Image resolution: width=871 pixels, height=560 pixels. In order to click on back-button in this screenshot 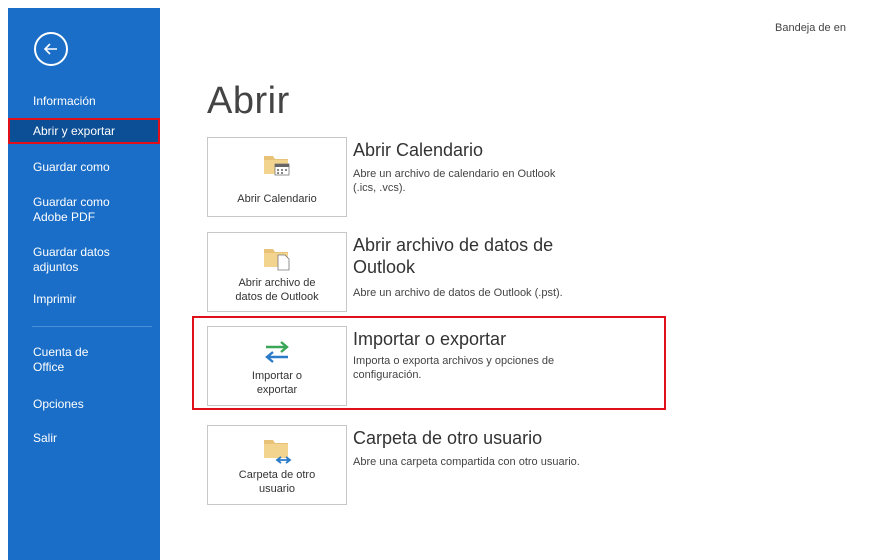, I will do `click(51, 49)`.